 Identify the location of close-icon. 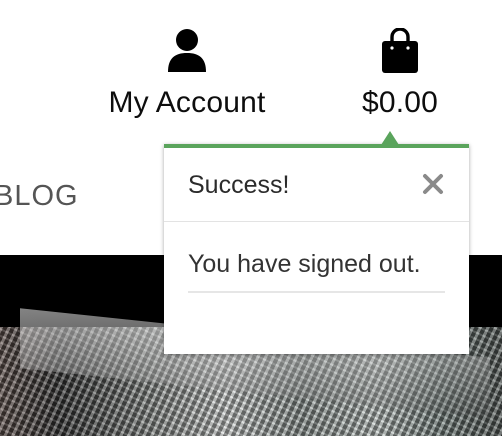
(433, 184).